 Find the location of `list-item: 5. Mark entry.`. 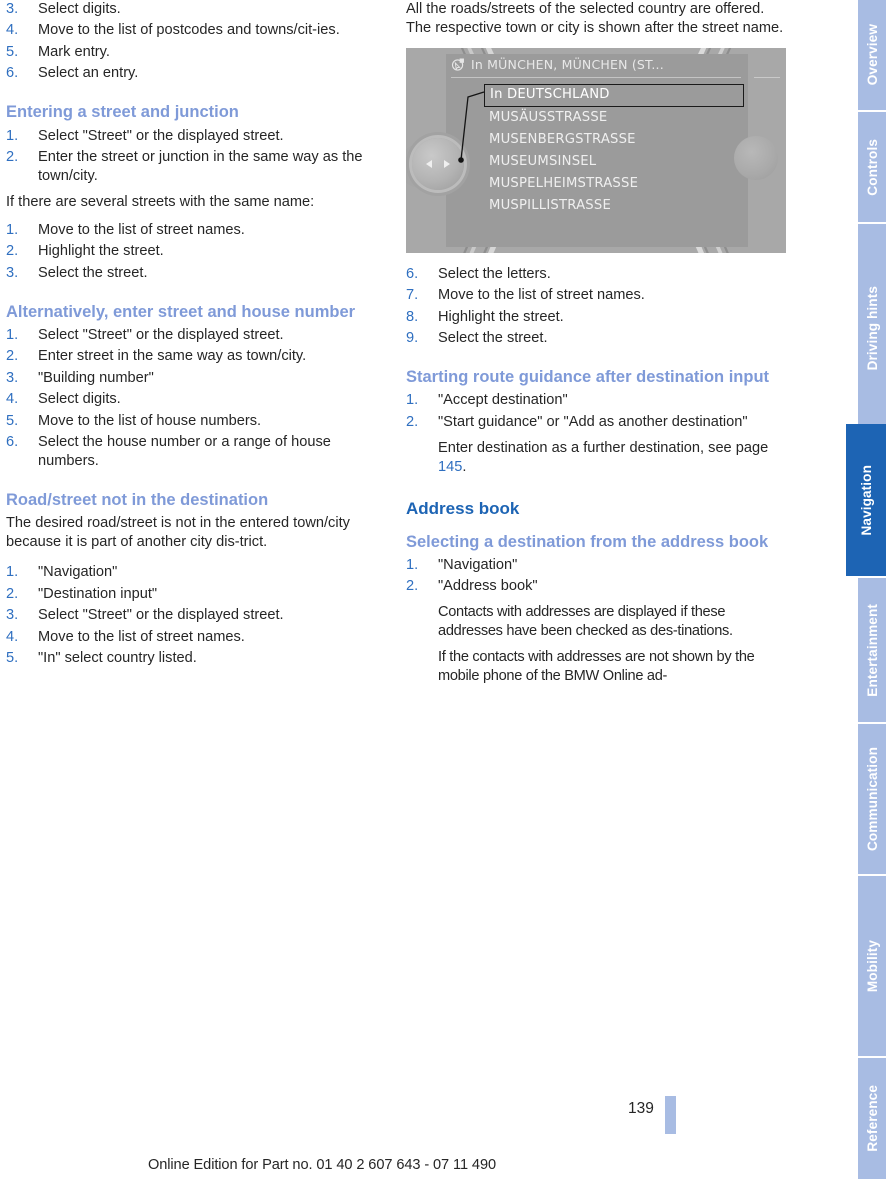

list-item: 5. Mark entry. is located at coordinates (198, 52).